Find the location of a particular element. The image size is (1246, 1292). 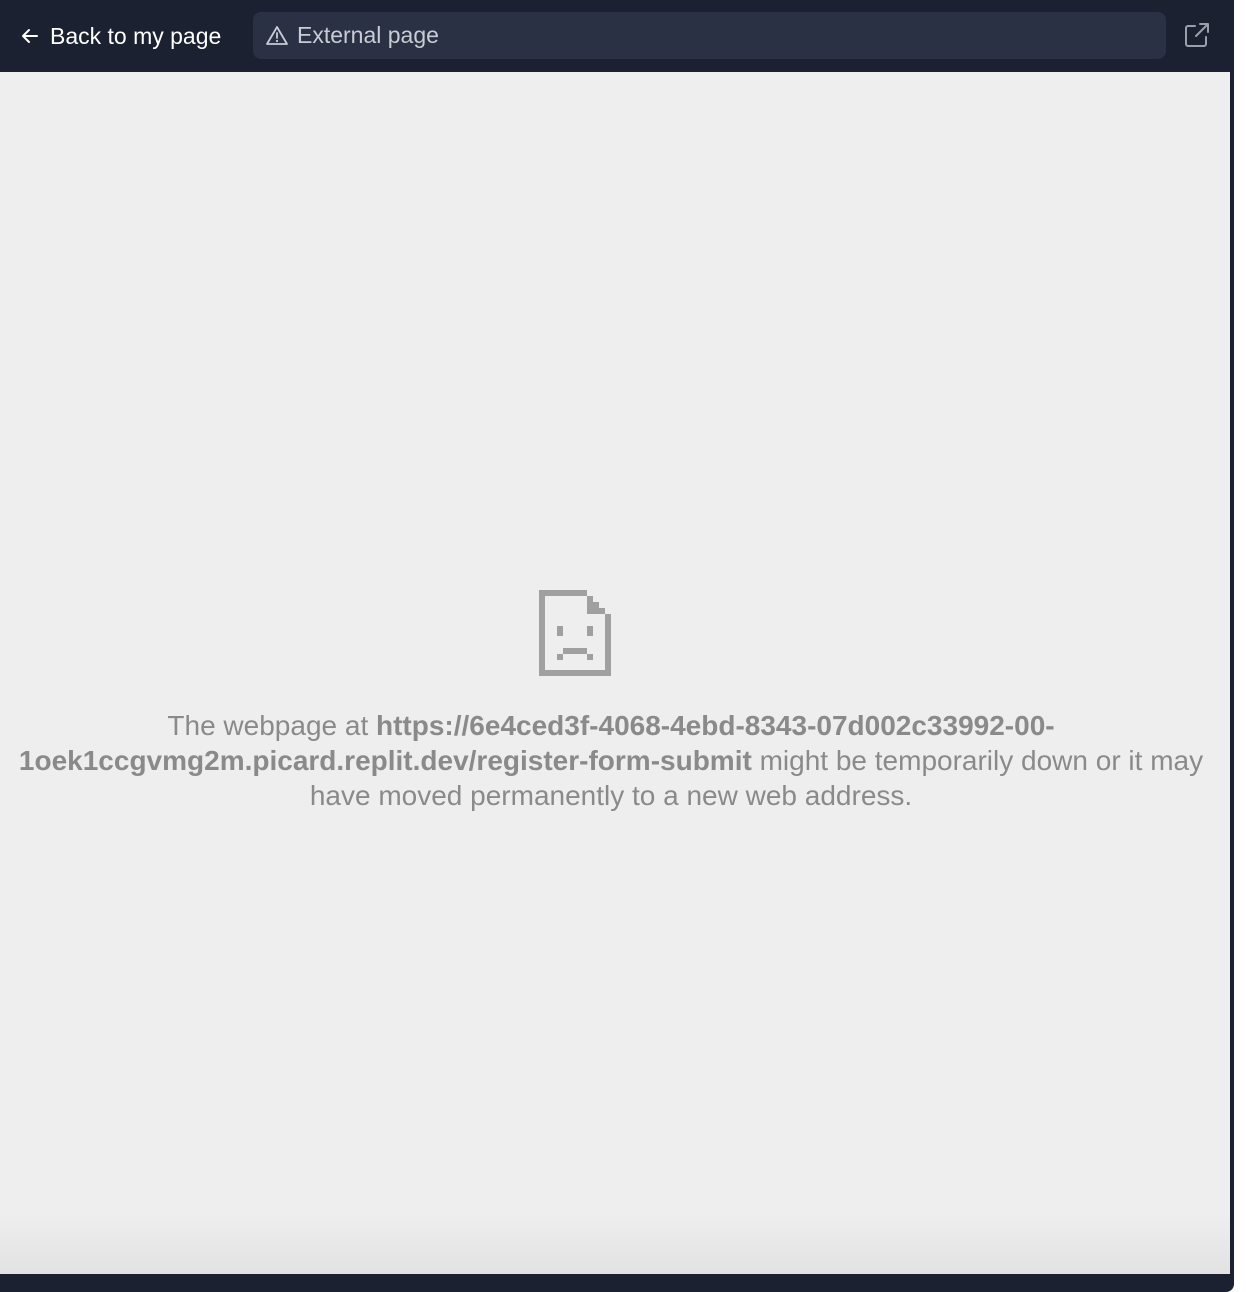

error-message-prefix: The webpage at is located at coordinates (271, 725).